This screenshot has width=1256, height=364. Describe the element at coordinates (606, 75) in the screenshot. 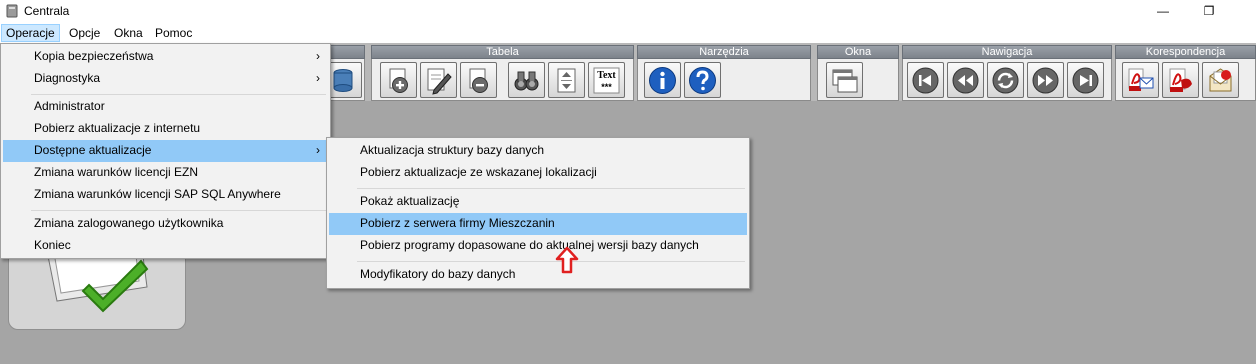

I see `text-icon-label: Text` at that location.